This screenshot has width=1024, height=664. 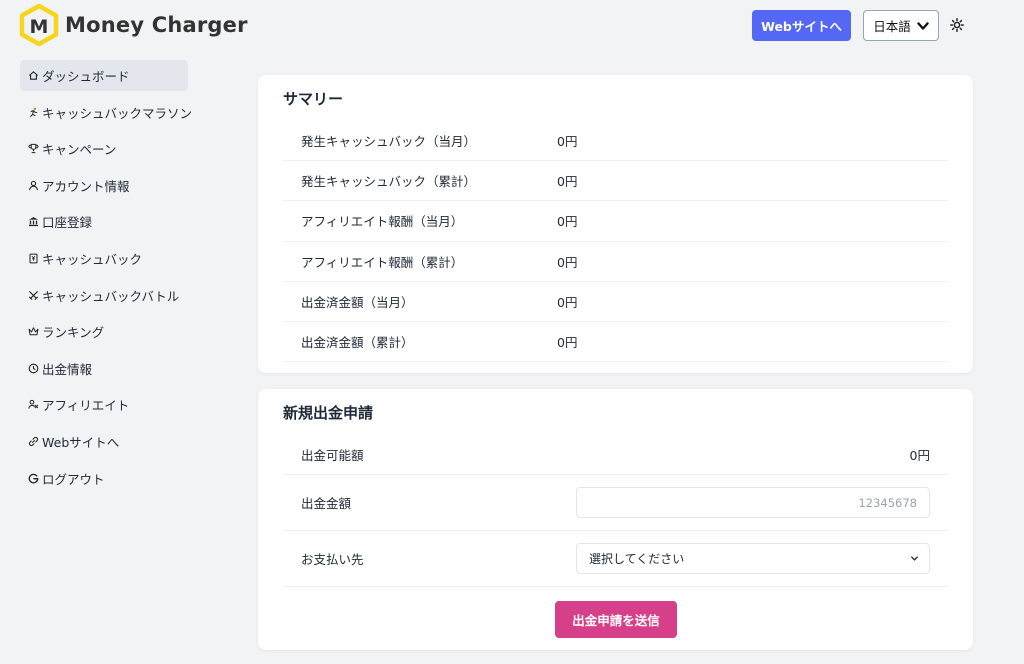 I want to click on battle-icon, so click(x=33, y=295).